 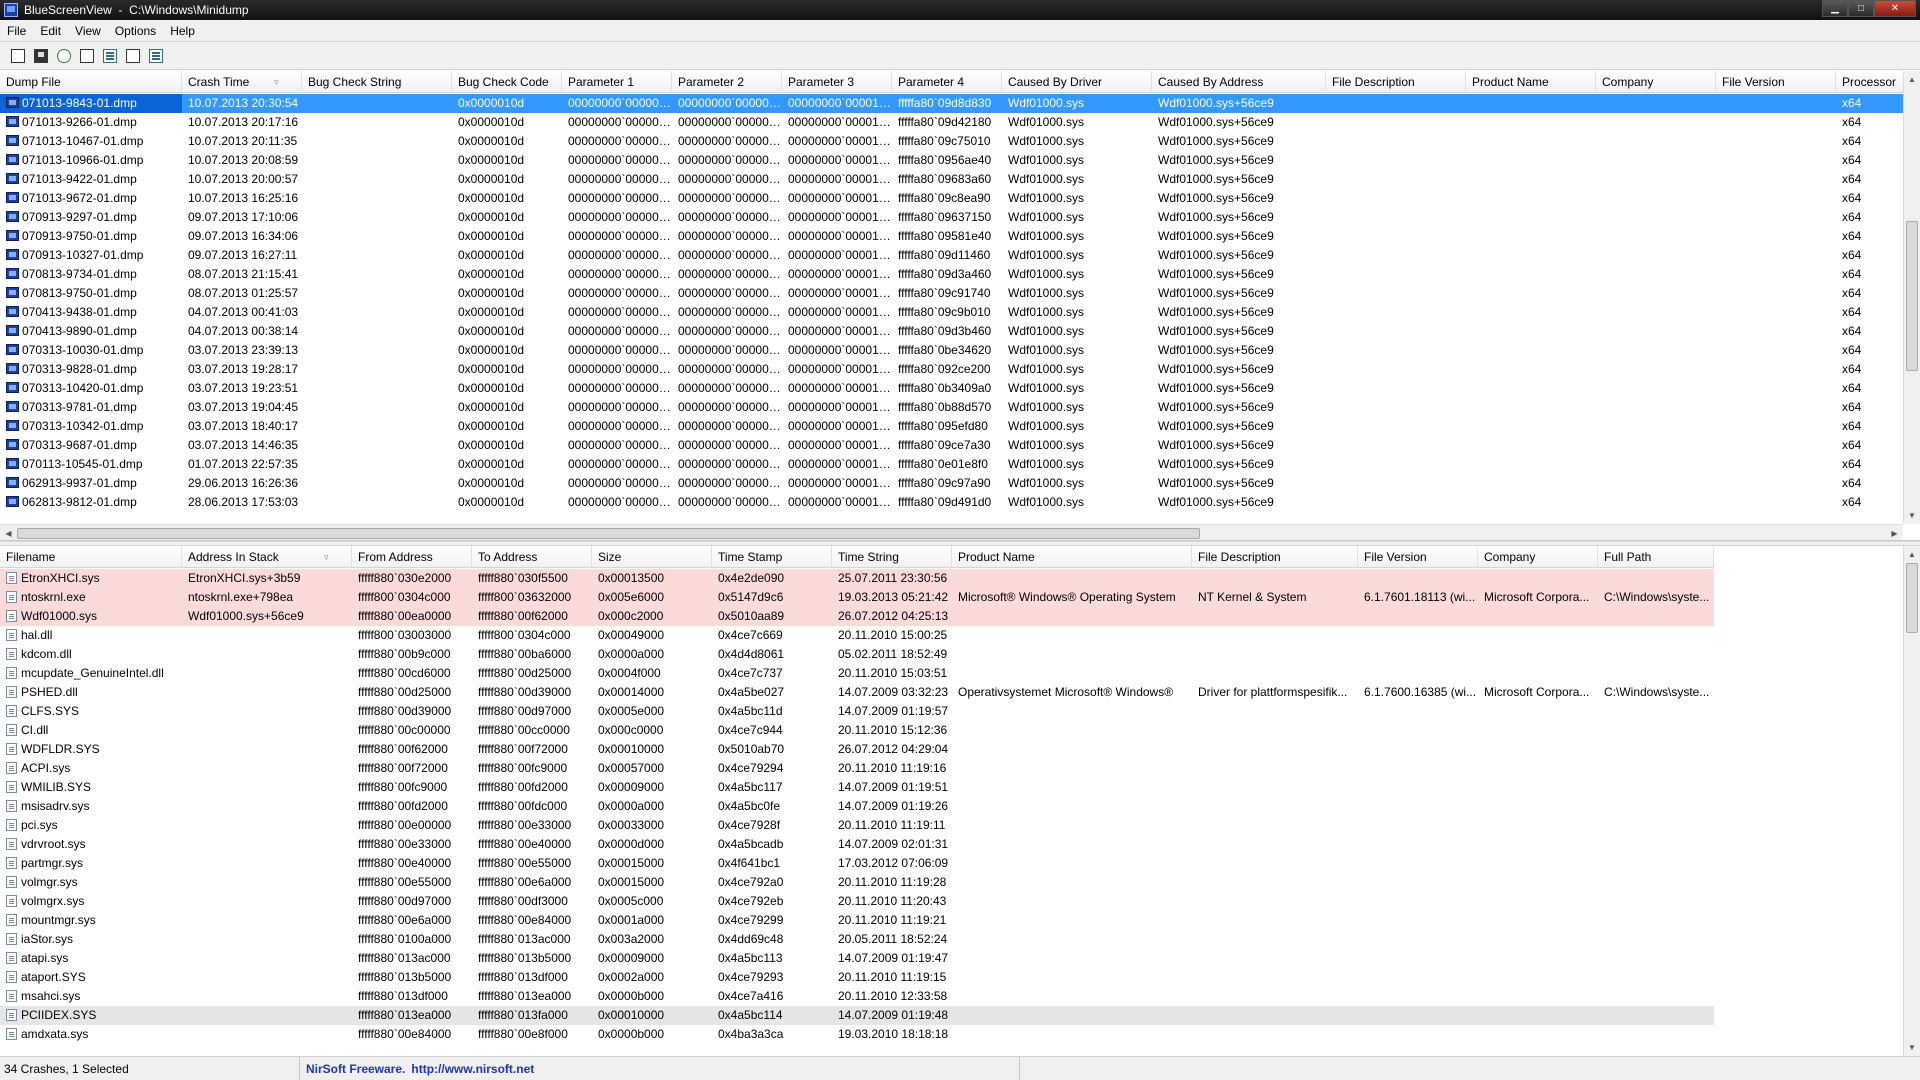 I want to click on column-header-bug-check-code: Bug Check Code, so click(x=507, y=82).